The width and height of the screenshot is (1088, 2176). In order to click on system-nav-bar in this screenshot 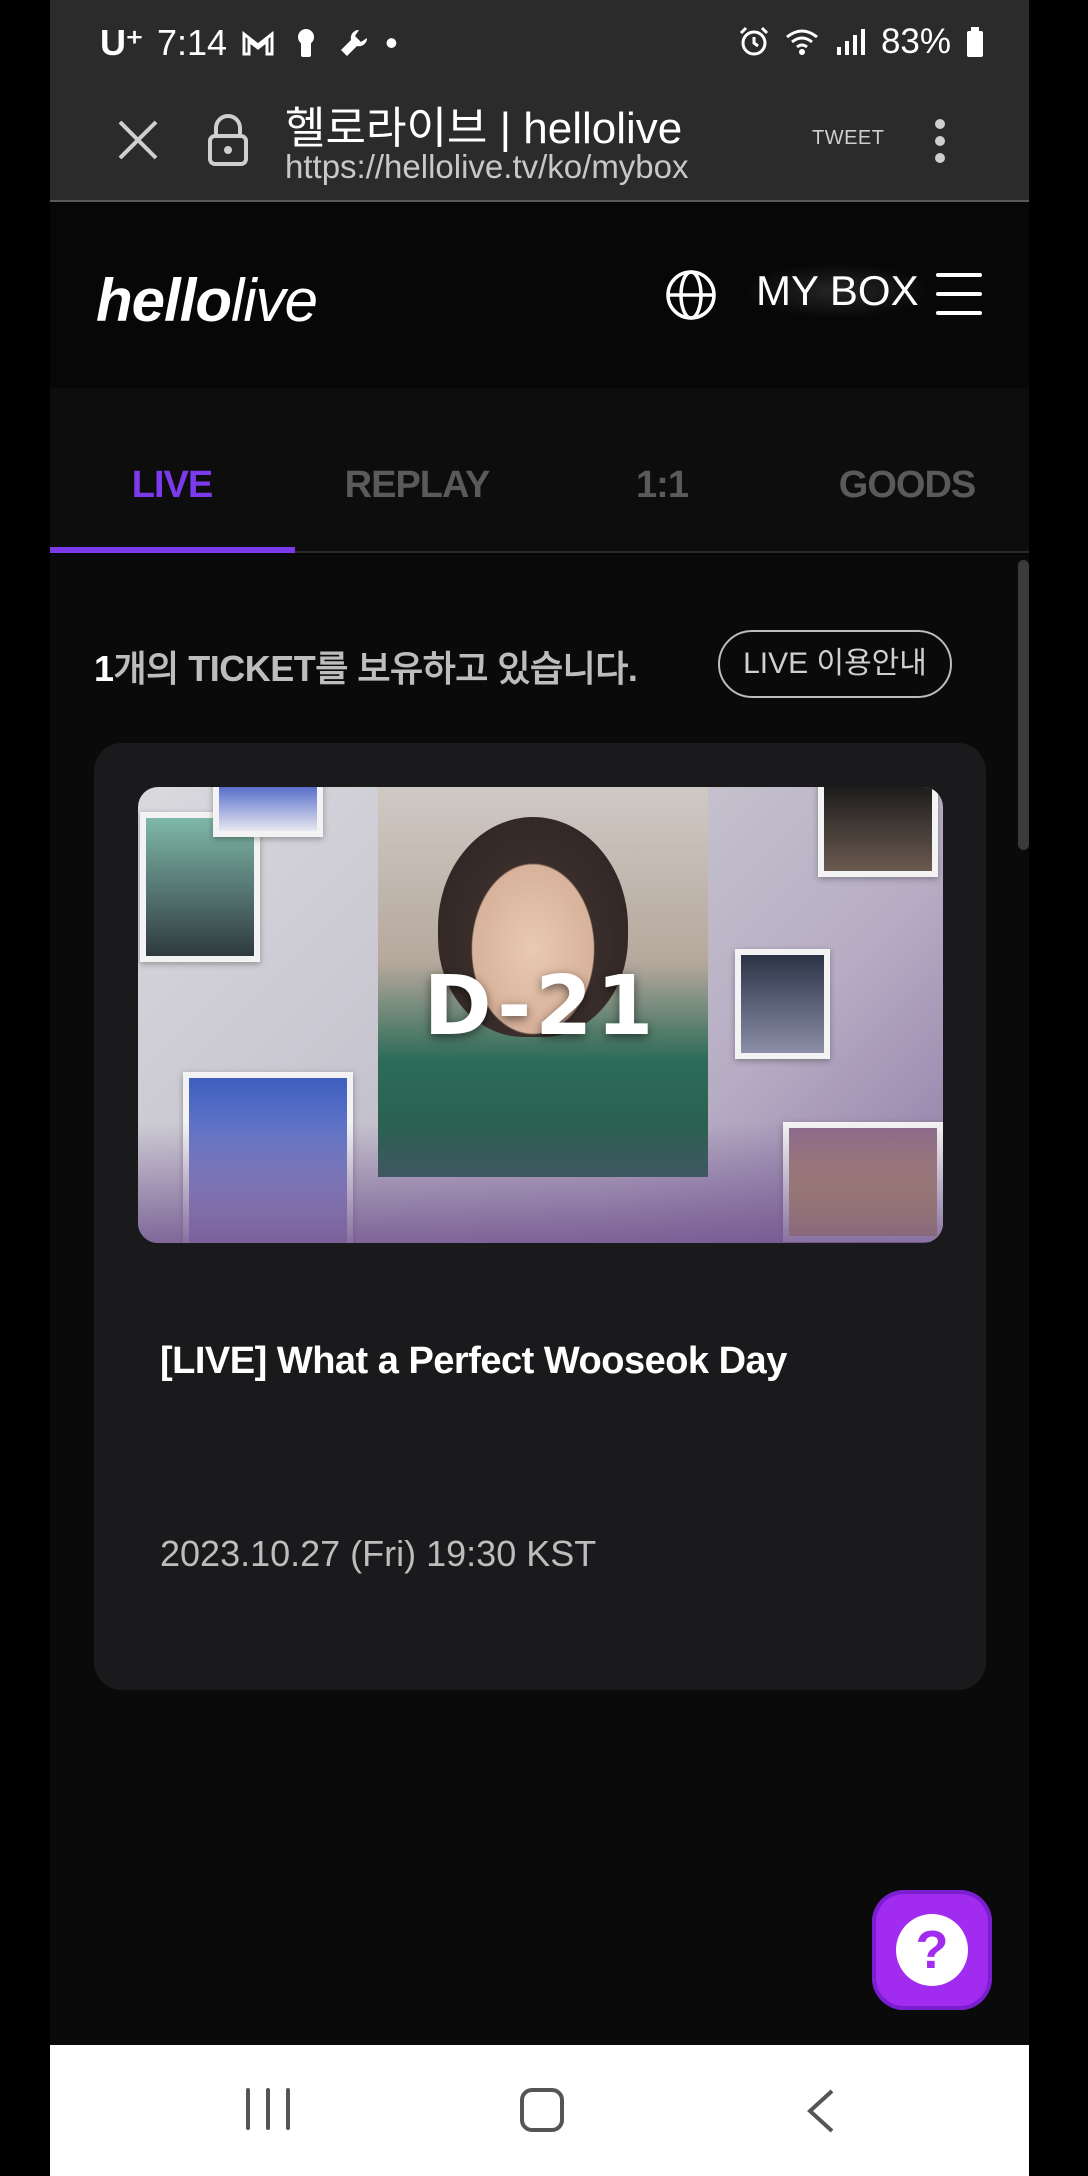, I will do `click(539, 2110)`.